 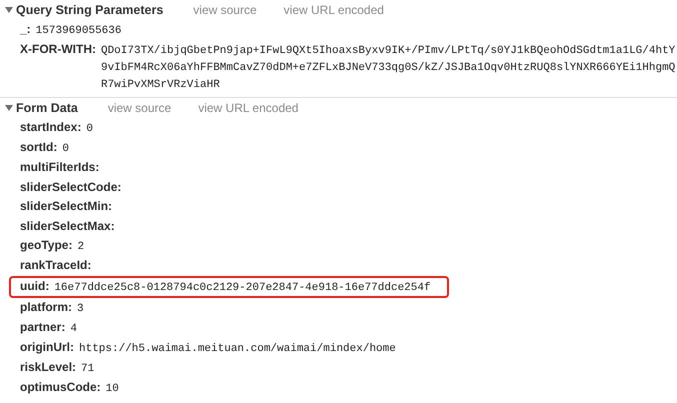 What do you see at coordinates (74, 329) in the screenshot?
I see `param-value: 4` at bounding box center [74, 329].